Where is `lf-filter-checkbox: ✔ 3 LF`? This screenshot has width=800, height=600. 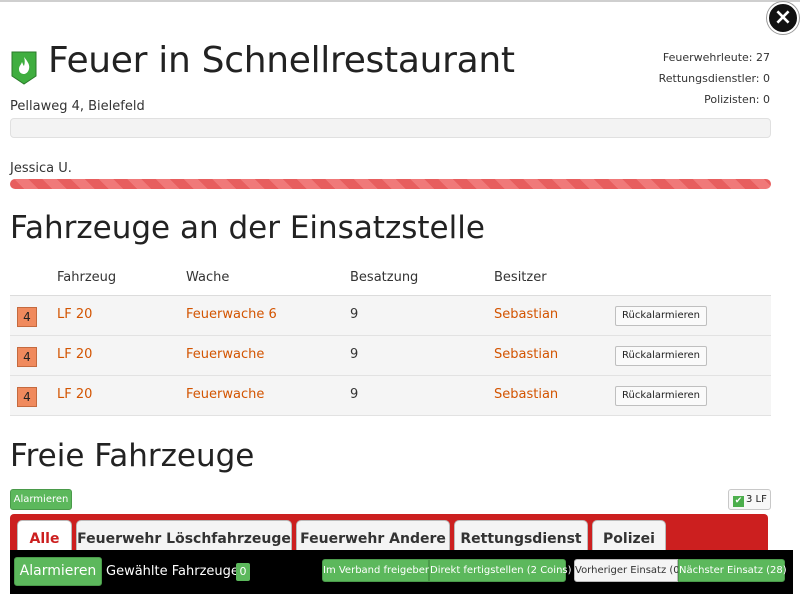
lf-filter-checkbox: ✔ 3 LF is located at coordinates (749, 499).